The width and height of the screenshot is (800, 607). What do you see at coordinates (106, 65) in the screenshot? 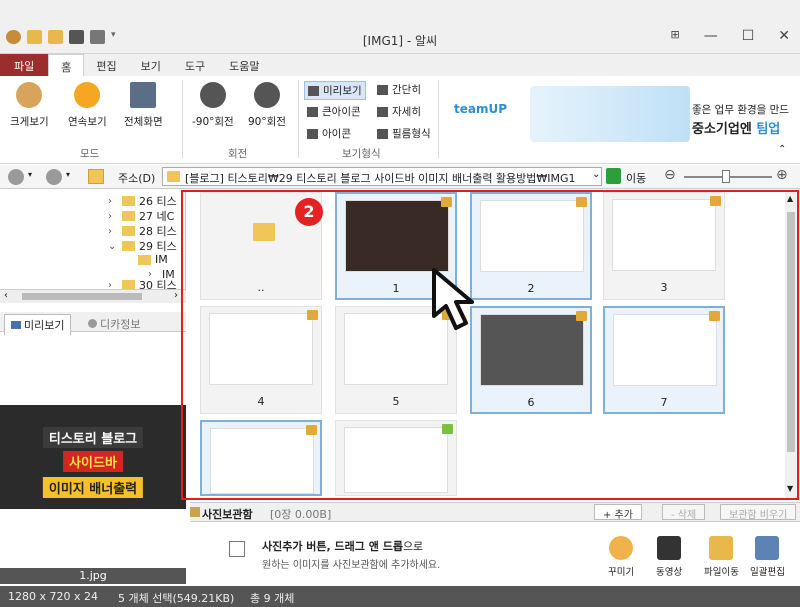
I see `tab-edit: 편집` at bounding box center [106, 65].